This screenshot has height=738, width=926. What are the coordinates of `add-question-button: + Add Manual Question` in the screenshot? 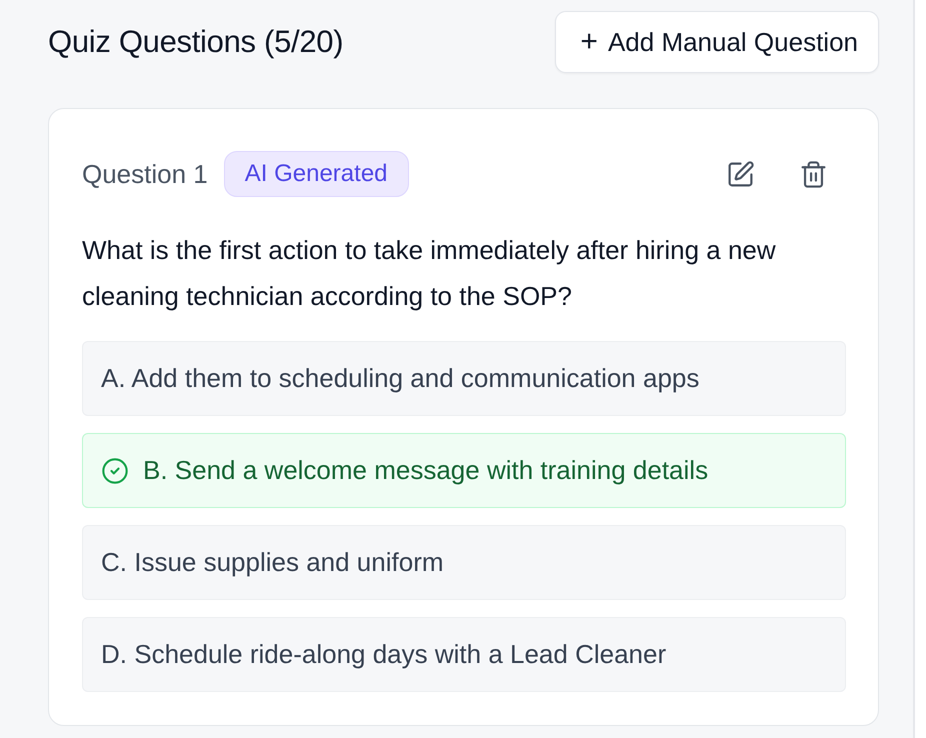 It's located at (717, 42).